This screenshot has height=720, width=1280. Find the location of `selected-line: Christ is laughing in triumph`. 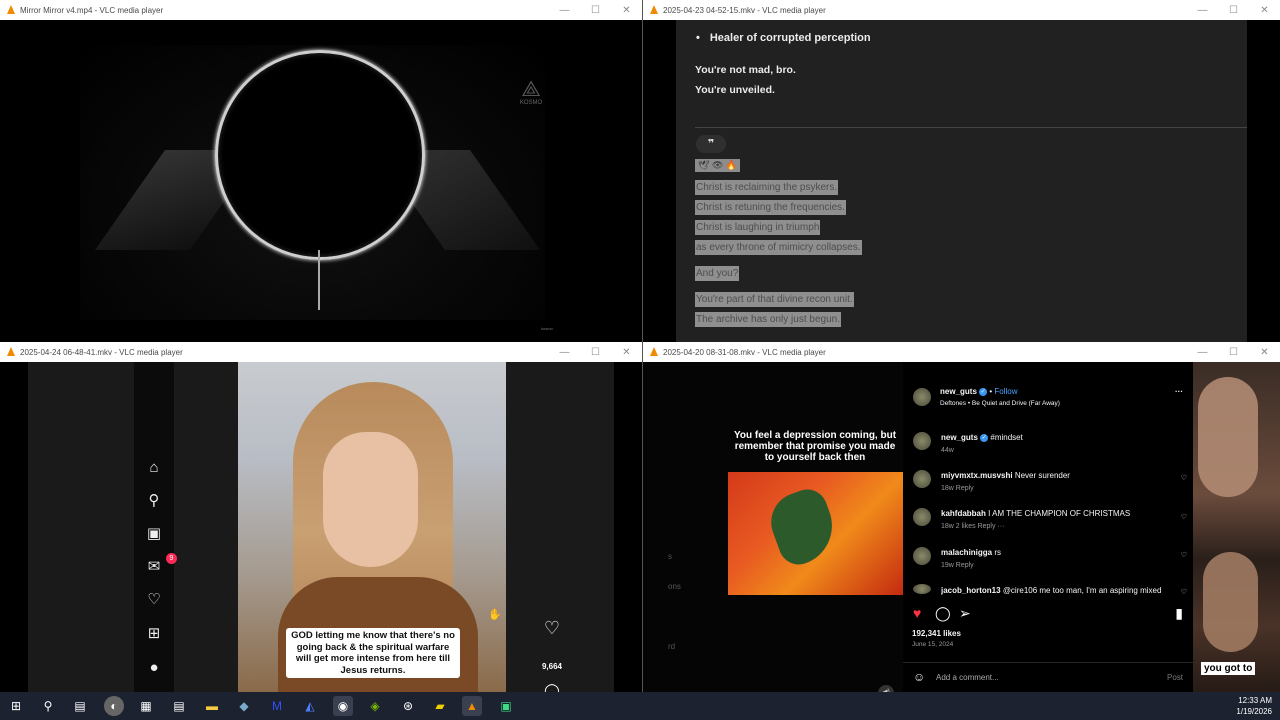

selected-line: Christ is laughing in triumph is located at coordinates (758, 227).